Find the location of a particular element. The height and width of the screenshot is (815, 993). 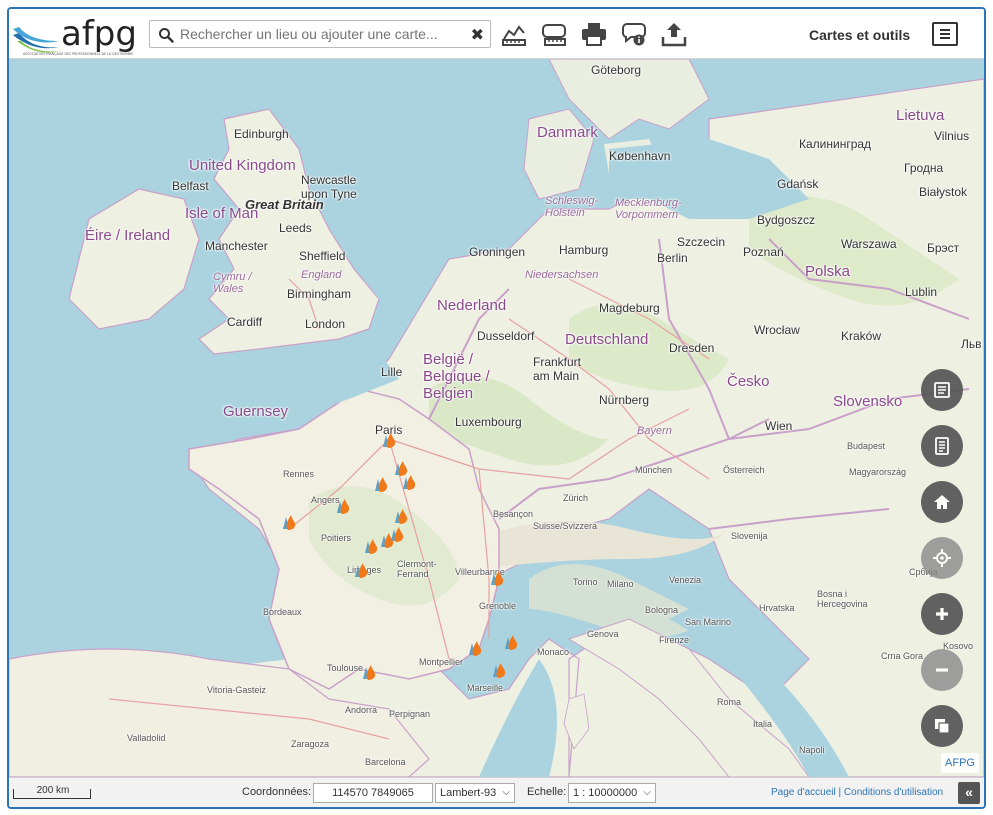

map-label-lietuva: Lietuva is located at coordinates (920, 115).